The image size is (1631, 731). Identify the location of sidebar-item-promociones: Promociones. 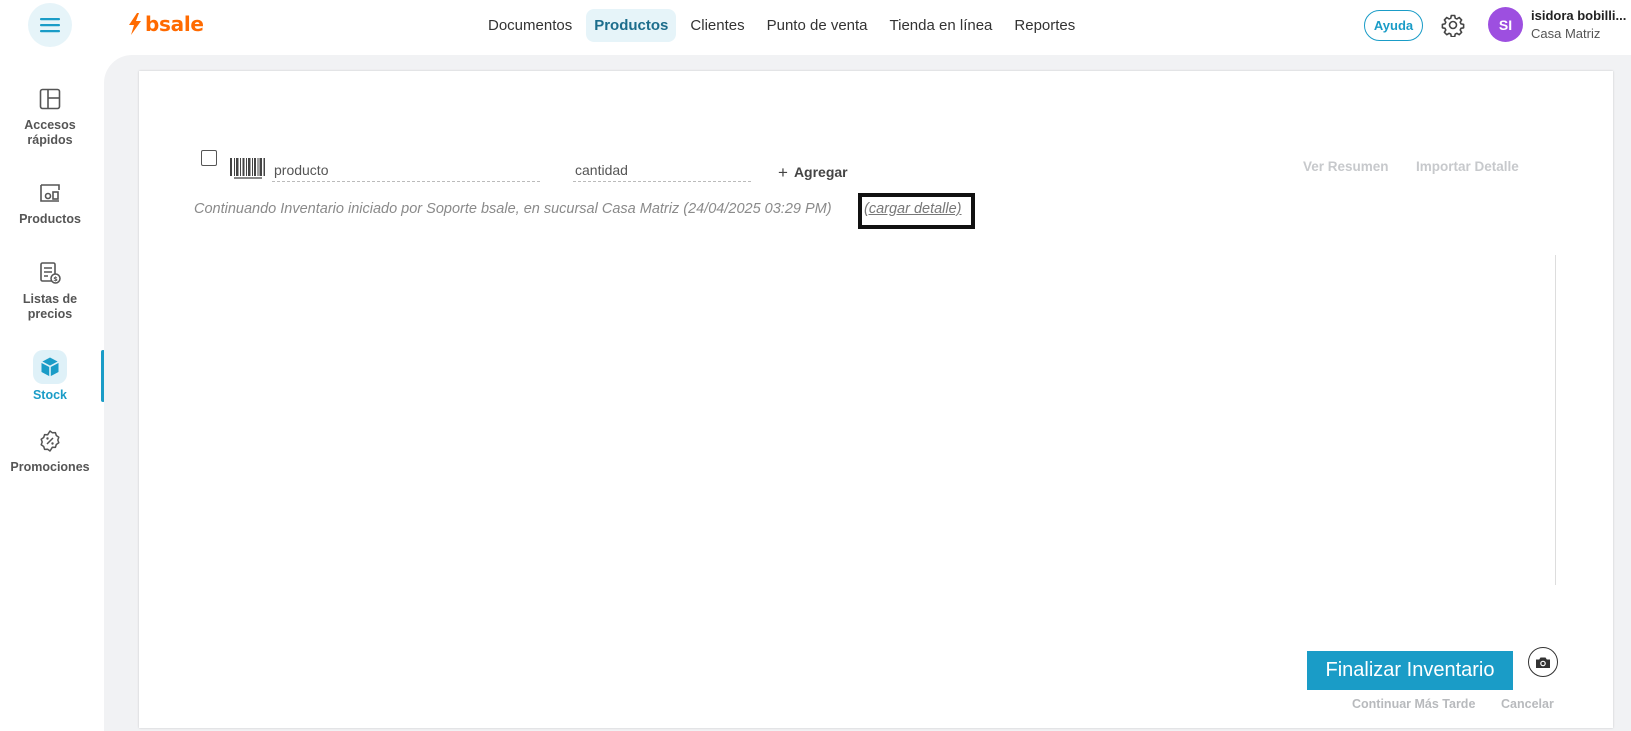
(50, 451).